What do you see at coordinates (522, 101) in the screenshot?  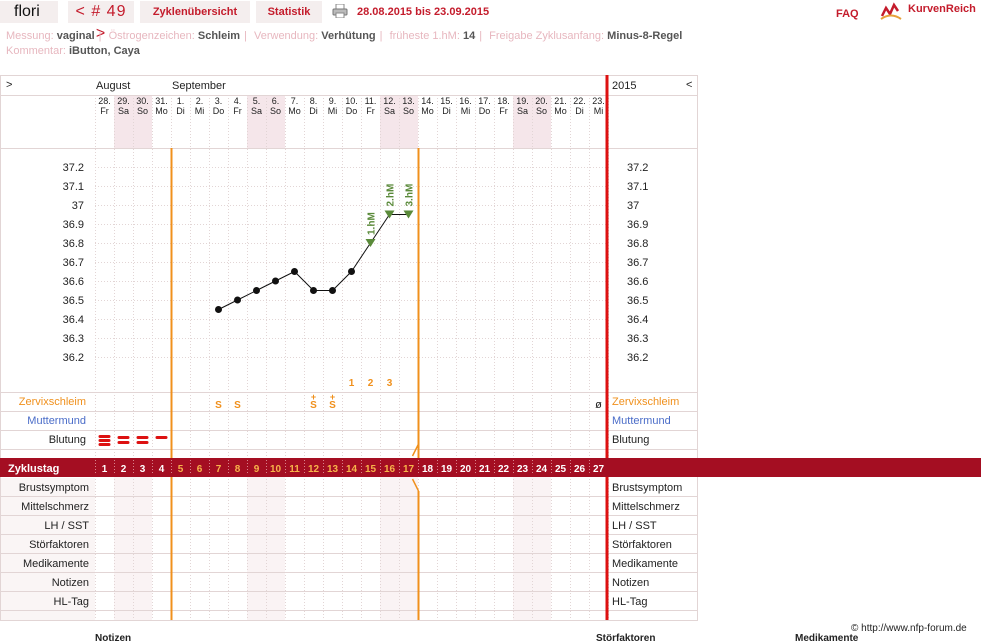 I see `day-date: 19.` at bounding box center [522, 101].